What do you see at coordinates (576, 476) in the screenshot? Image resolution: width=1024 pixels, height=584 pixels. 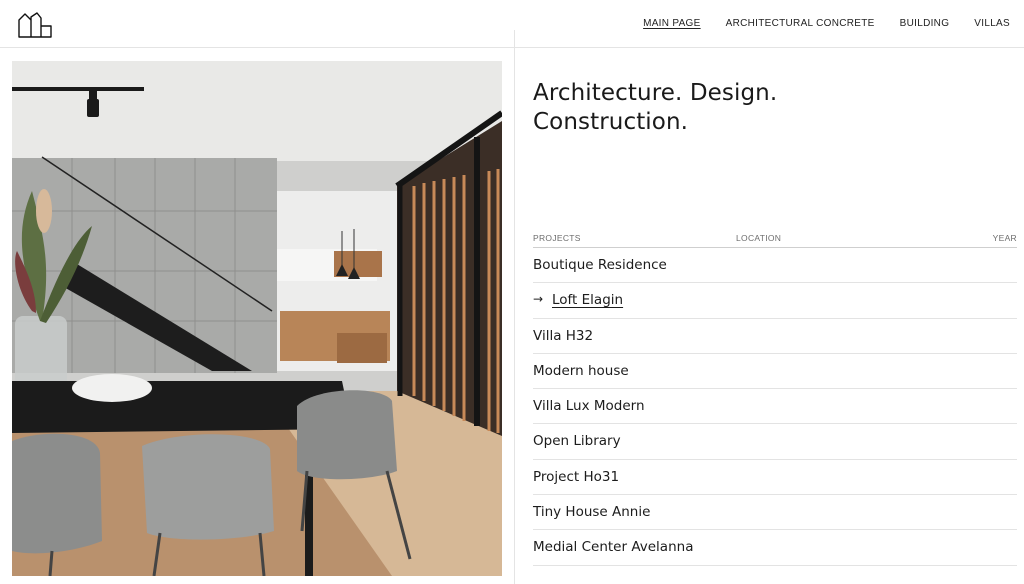 I see `project-name: Project Ho31` at bounding box center [576, 476].